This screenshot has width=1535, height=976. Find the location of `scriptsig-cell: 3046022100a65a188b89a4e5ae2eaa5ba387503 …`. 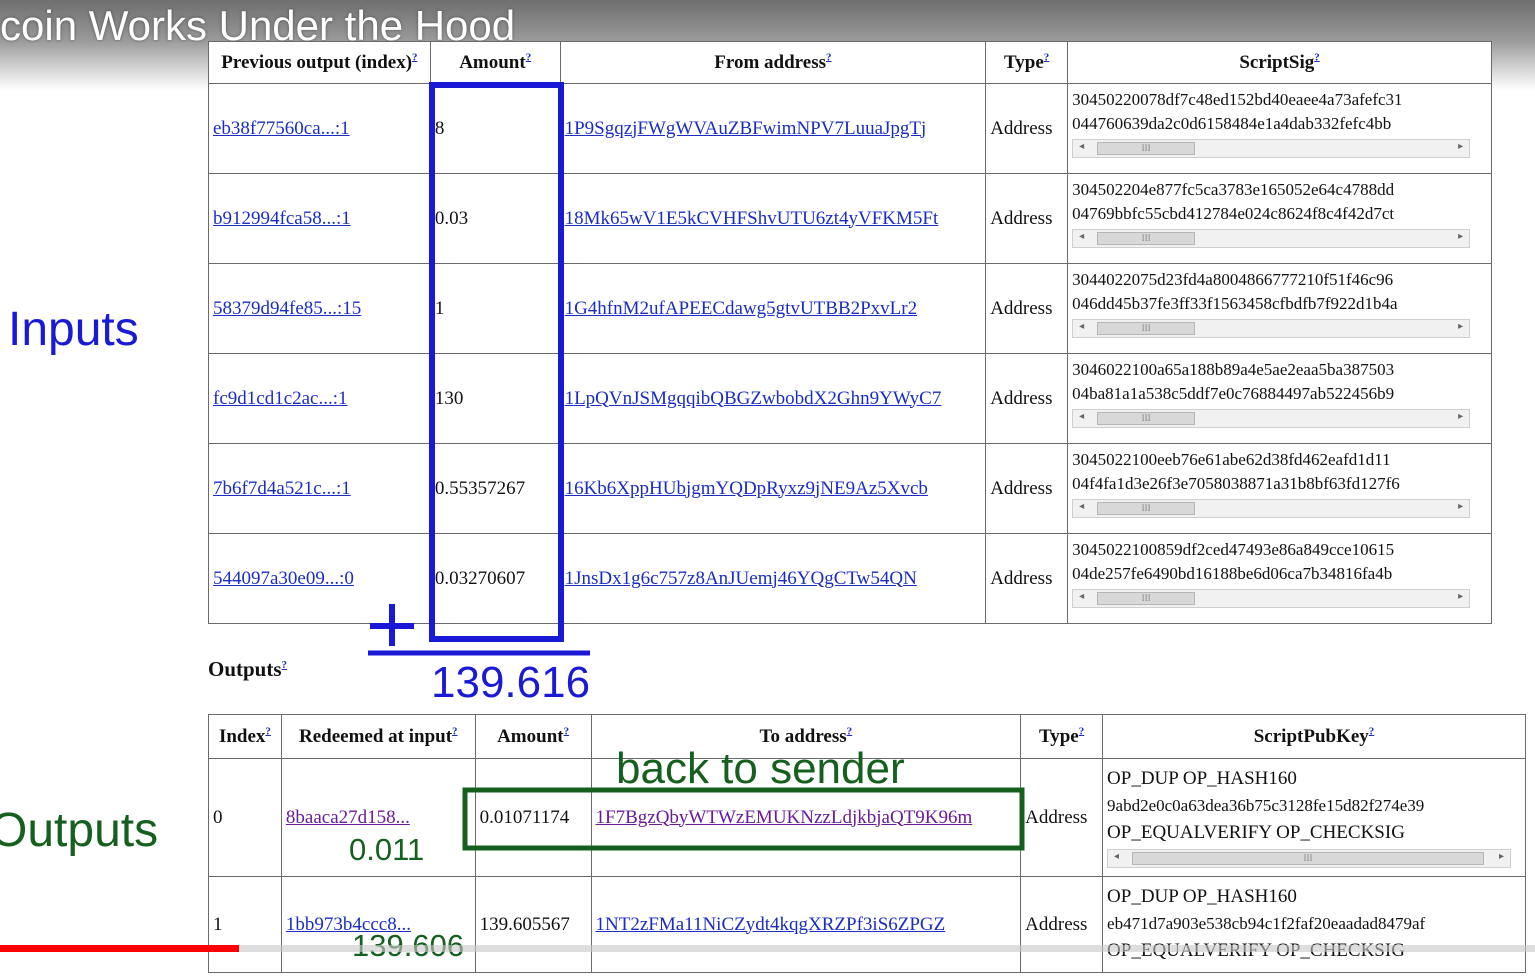

scriptsig-cell: 3046022100a65a188b89a4e5ae2eaa5ba387503 … is located at coordinates (1279, 398).